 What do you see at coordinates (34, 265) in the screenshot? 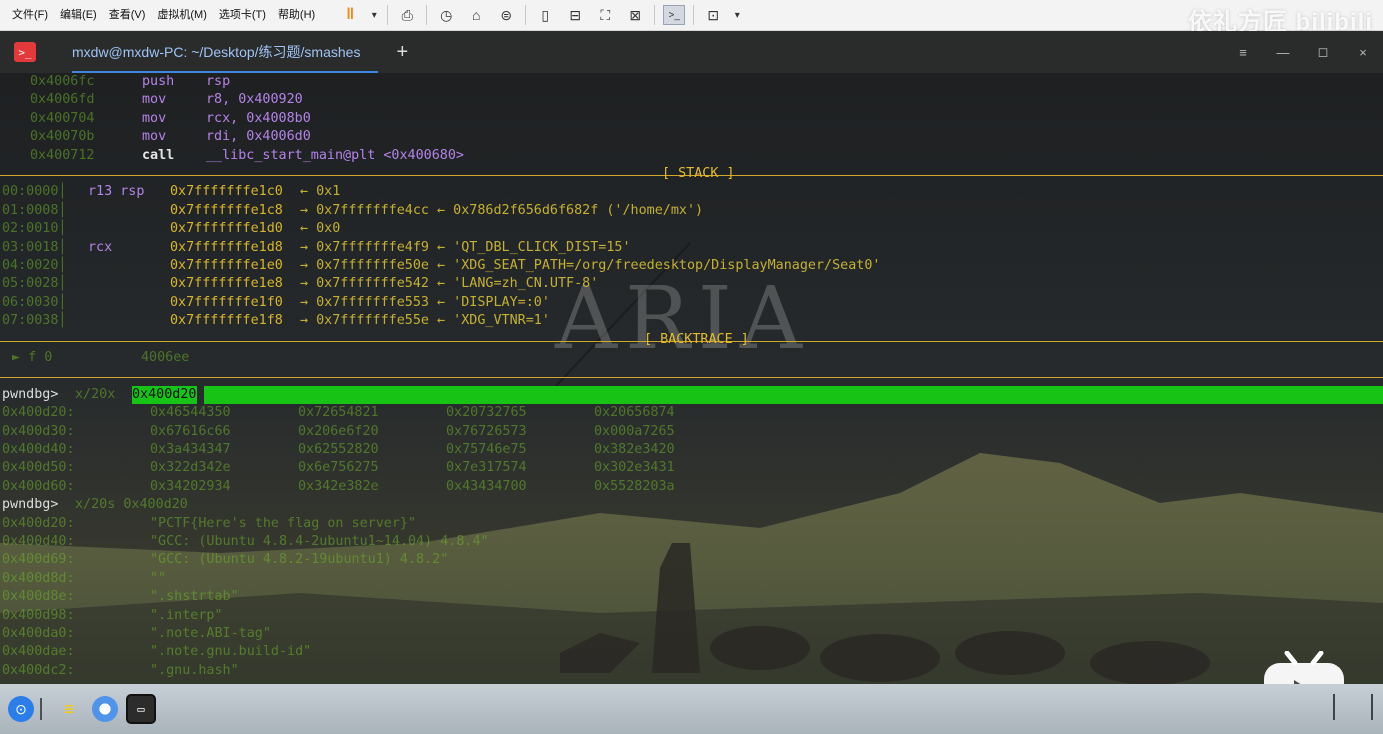
I see `stack-offset: 04:0020│` at bounding box center [34, 265].